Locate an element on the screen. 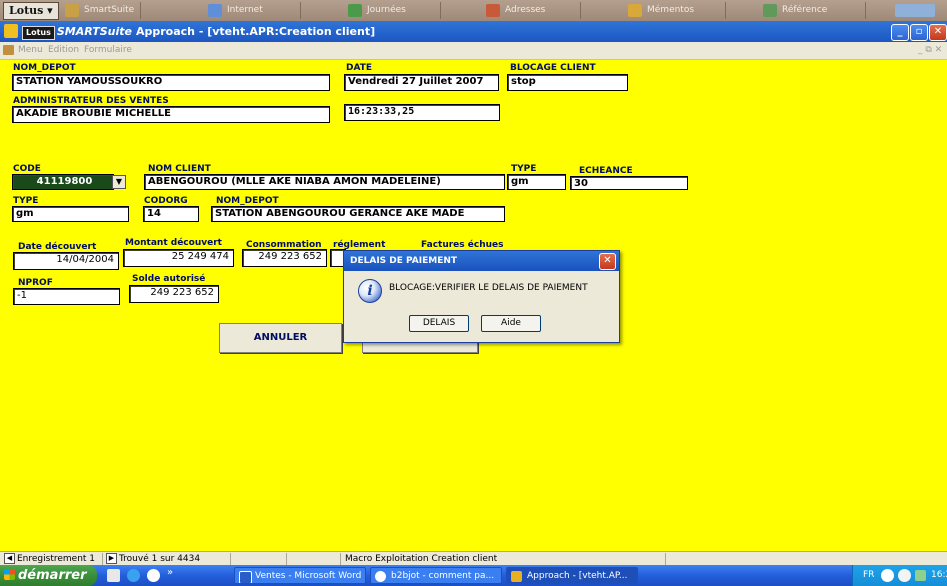 The height and width of the screenshot is (586, 947). nom-depot-label: NOM_DEPOT is located at coordinates (44, 68).